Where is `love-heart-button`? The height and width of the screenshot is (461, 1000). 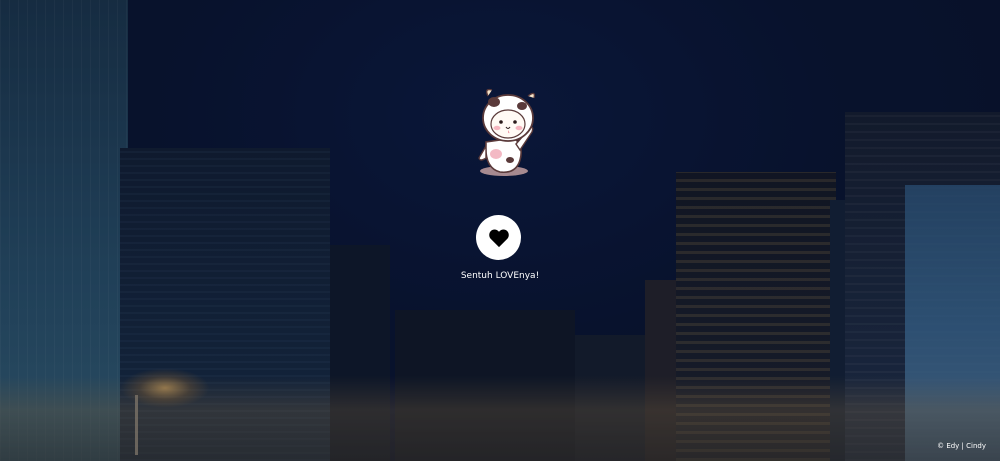 love-heart-button is located at coordinates (498, 237).